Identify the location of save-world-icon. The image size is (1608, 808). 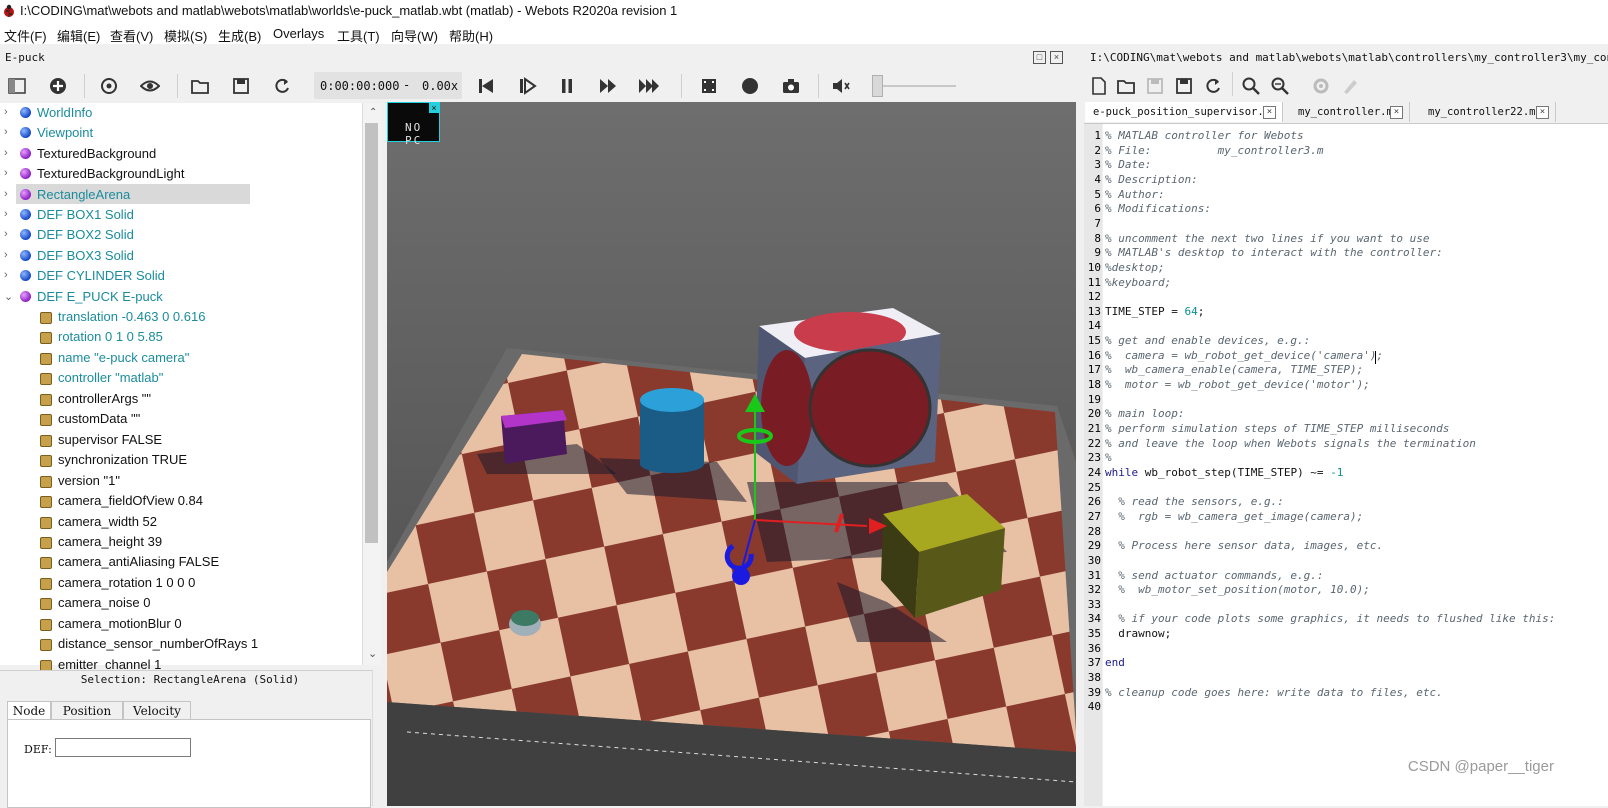
(241, 86).